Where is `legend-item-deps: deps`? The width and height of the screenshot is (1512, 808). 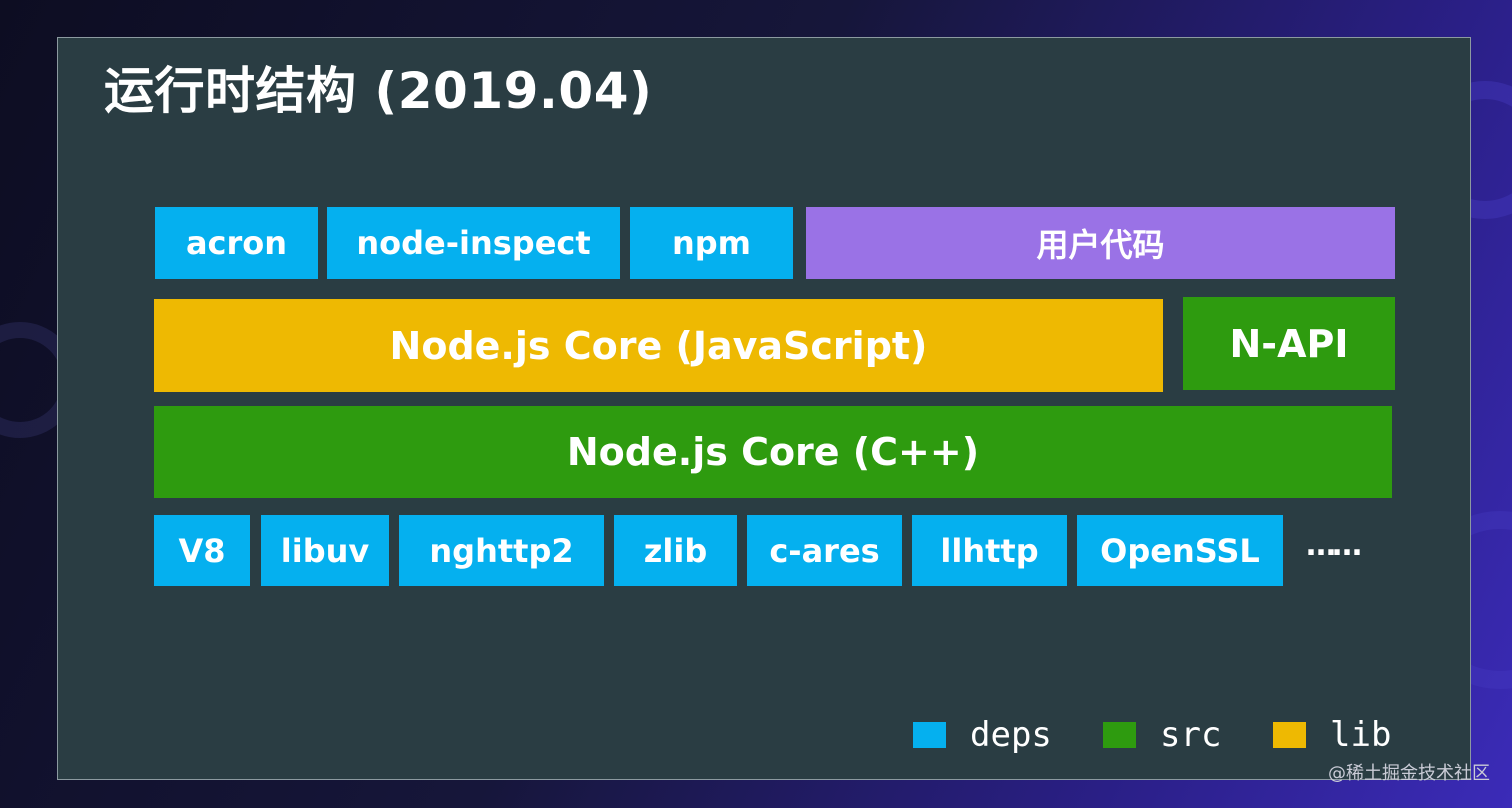 legend-item-deps: deps is located at coordinates (982, 735).